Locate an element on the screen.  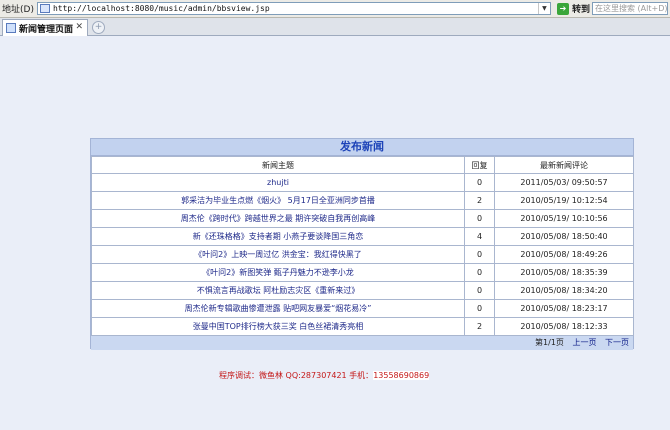
panel-title: 发布新闻 is located at coordinates (362, 147).